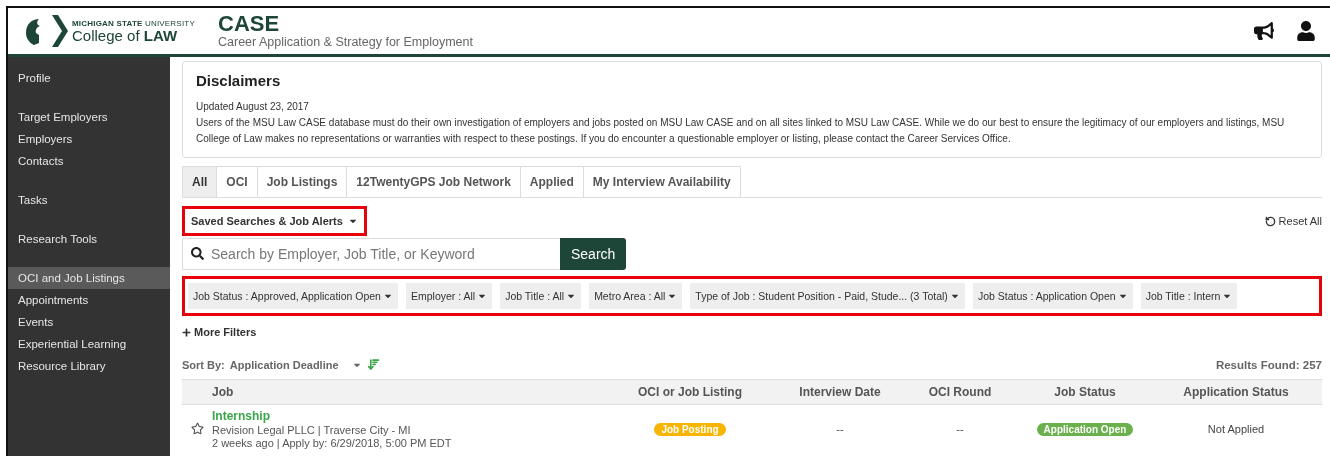 The width and height of the screenshot is (1330, 456). Describe the element at coordinates (1236, 429) in the screenshot. I see `table-cell-text: Not Applied` at that location.